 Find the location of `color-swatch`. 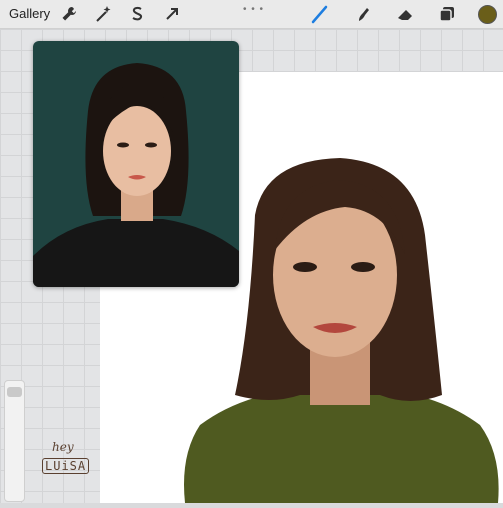

color-swatch is located at coordinates (487, 14).